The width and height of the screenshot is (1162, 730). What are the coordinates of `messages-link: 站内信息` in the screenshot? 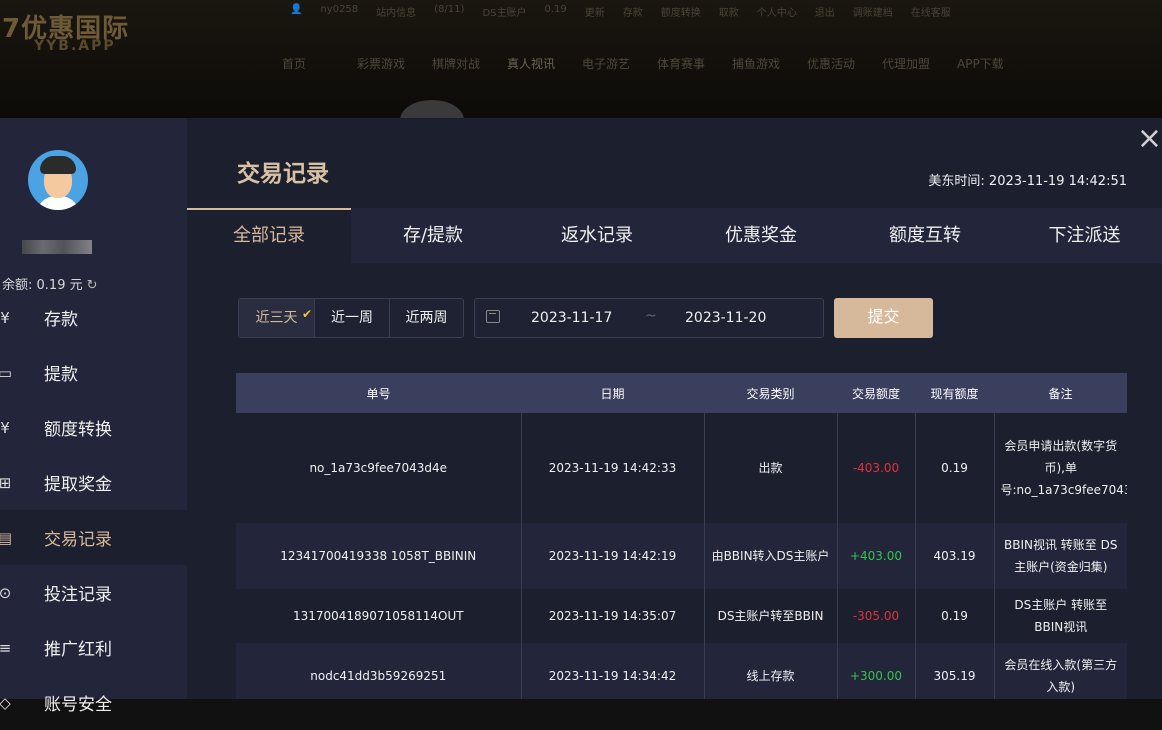 It's located at (396, 11).